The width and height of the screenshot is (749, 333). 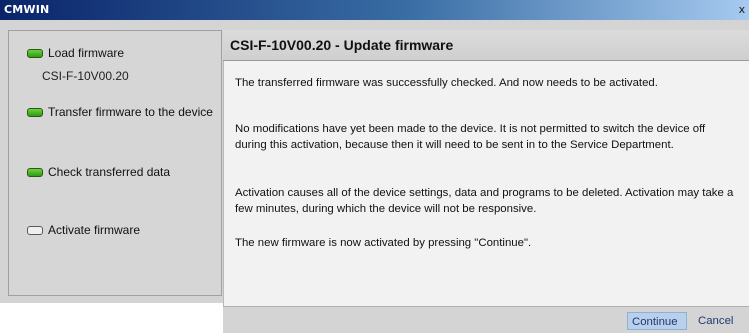 I want to click on step-label: Transfer firmware to the device, so click(x=130, y=112).